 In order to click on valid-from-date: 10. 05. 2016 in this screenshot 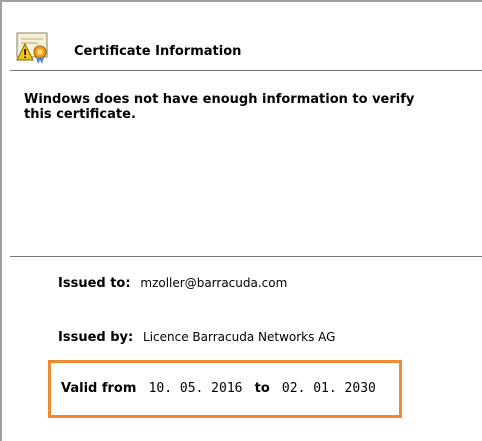, I will do `click(195, 388)`.